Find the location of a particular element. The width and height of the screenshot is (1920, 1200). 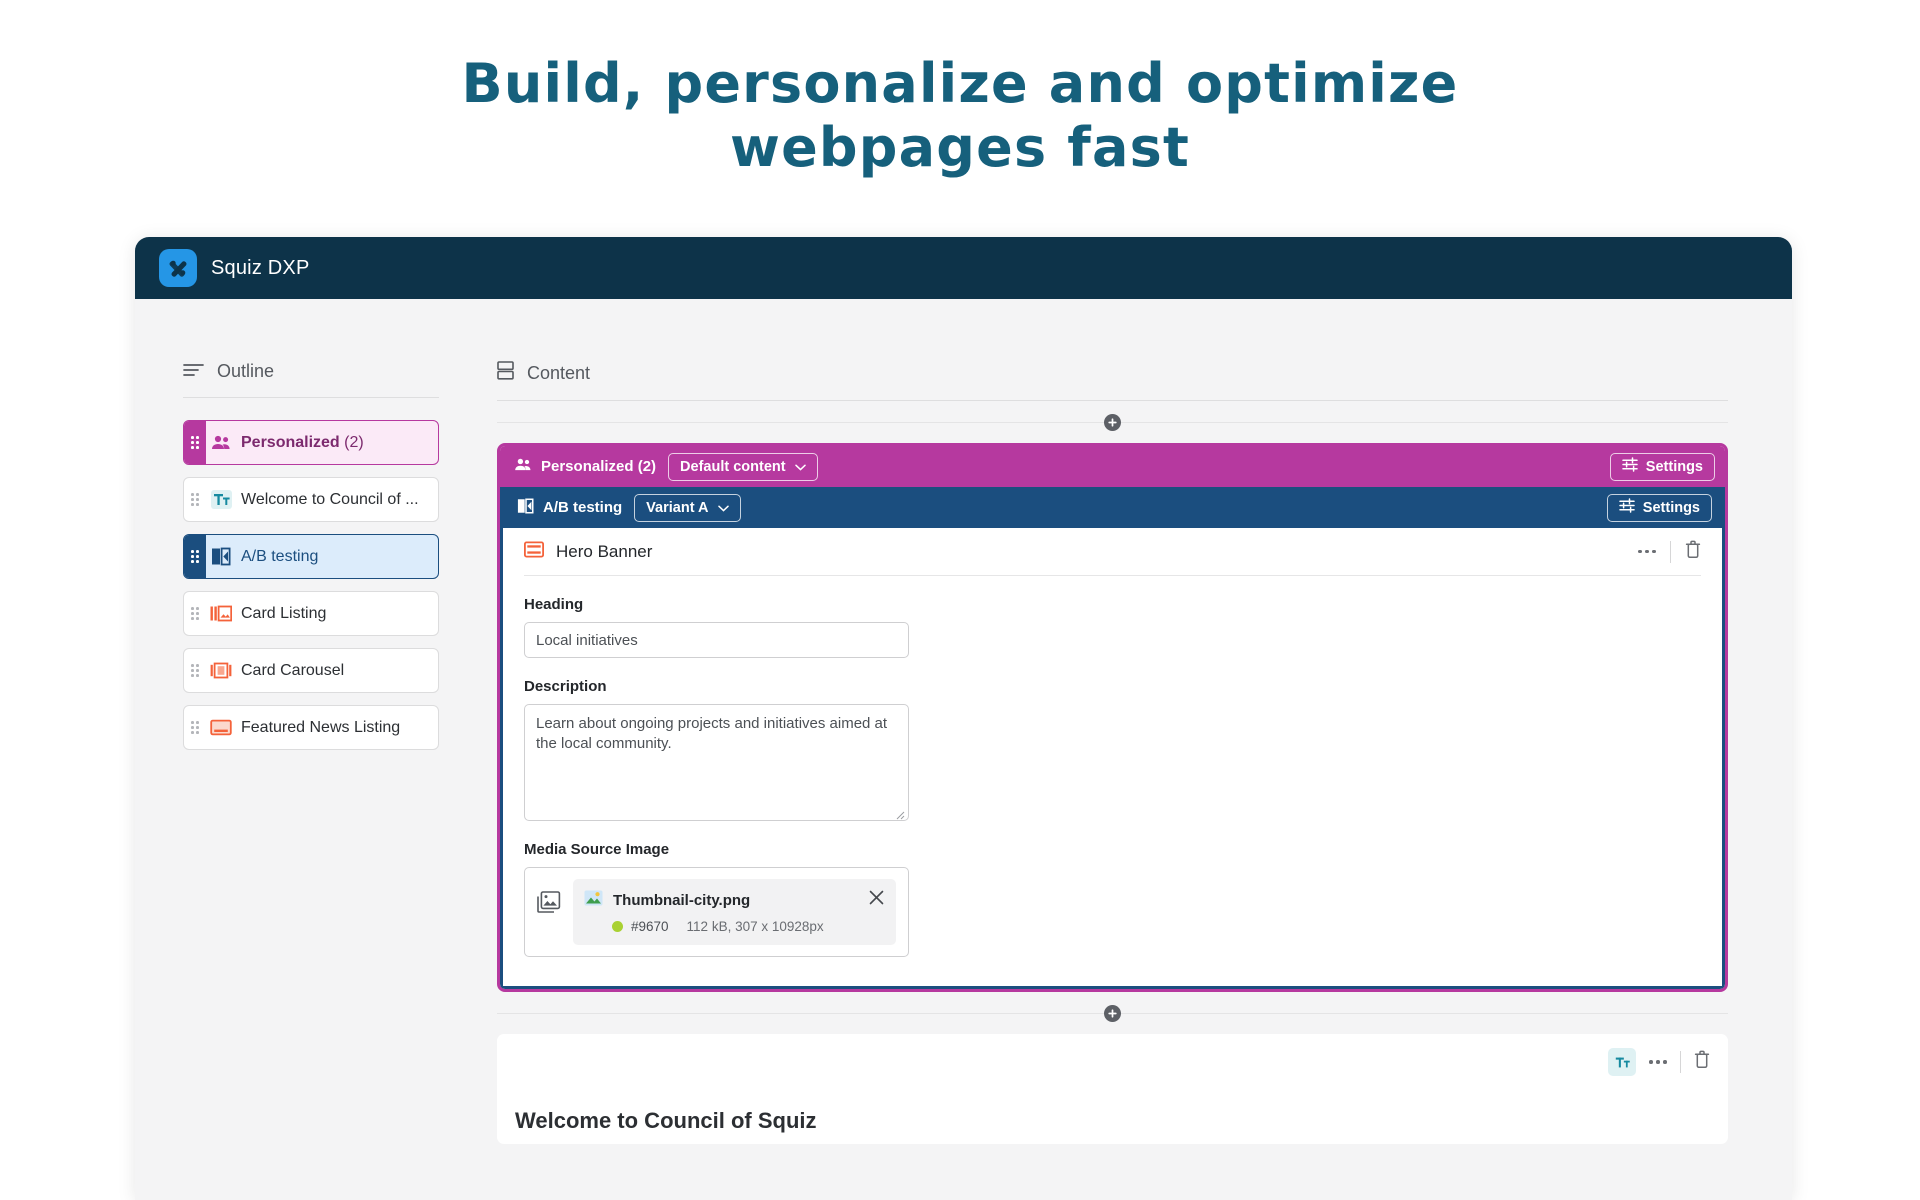

sidebar-item-card-carousel: Card Carousel is located at coordinates (311, 670).